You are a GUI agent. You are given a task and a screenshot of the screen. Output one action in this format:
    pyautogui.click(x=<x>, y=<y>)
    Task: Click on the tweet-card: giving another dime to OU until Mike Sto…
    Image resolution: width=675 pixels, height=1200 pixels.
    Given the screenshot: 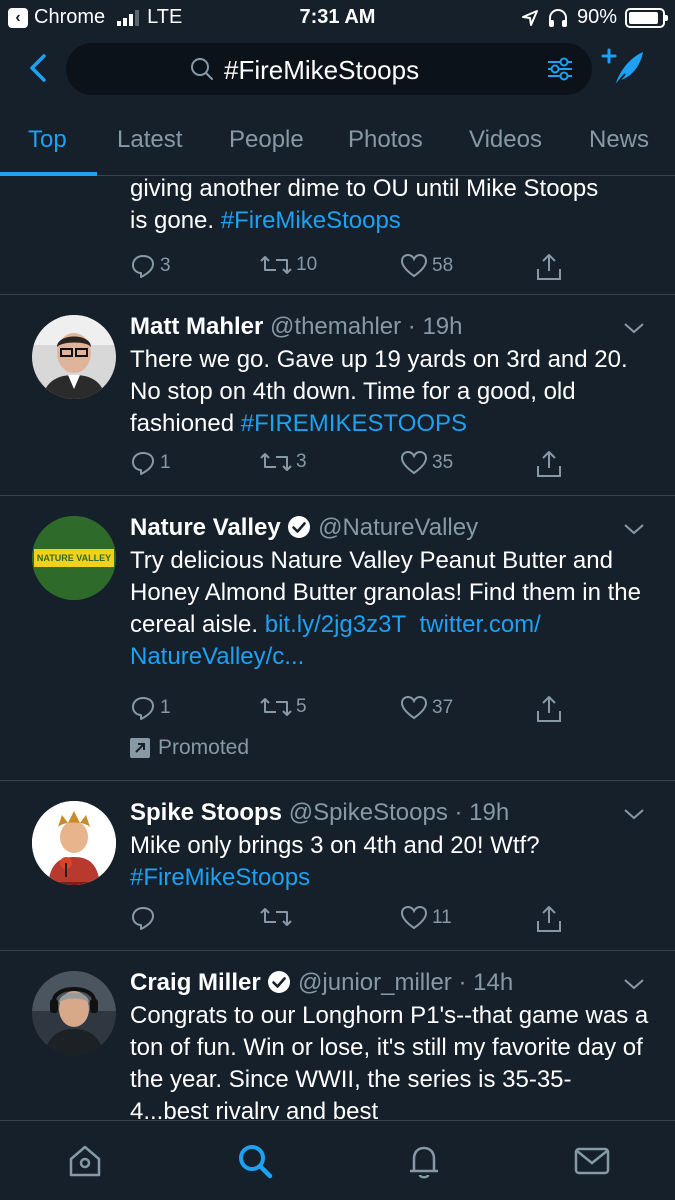 What is the action you would take?
    pyautogui.click(x=337, y=236)
    